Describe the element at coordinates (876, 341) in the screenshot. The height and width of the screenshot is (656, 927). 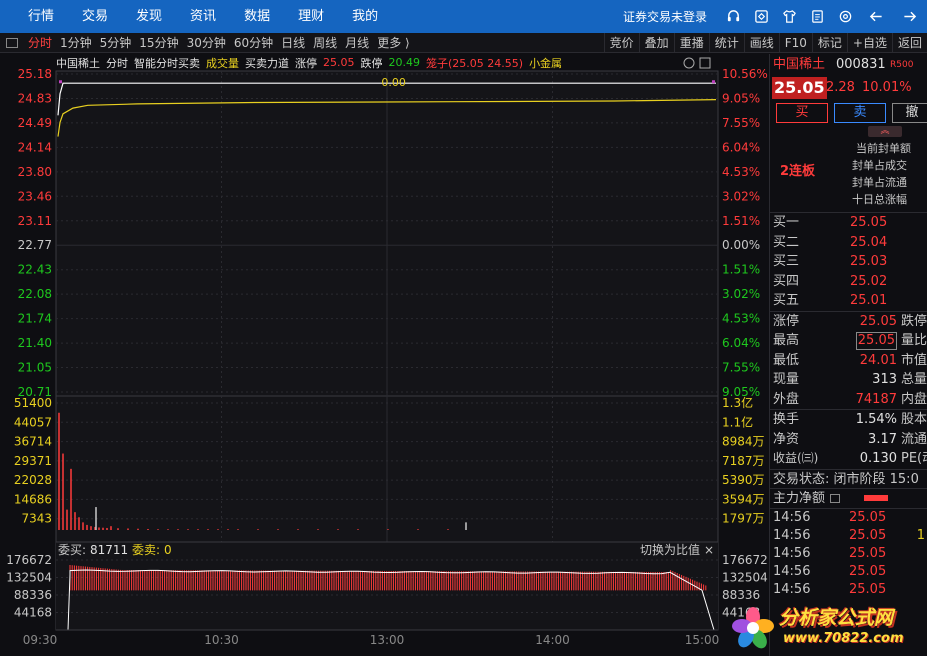
I see `stat-value: 25.05` at that location.